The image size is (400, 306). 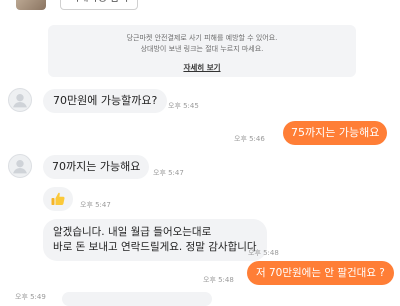 What do you see at coordinates (31, 5) in the screenshot?
I see `product-thumbnail` at bounding box center [31, 5].